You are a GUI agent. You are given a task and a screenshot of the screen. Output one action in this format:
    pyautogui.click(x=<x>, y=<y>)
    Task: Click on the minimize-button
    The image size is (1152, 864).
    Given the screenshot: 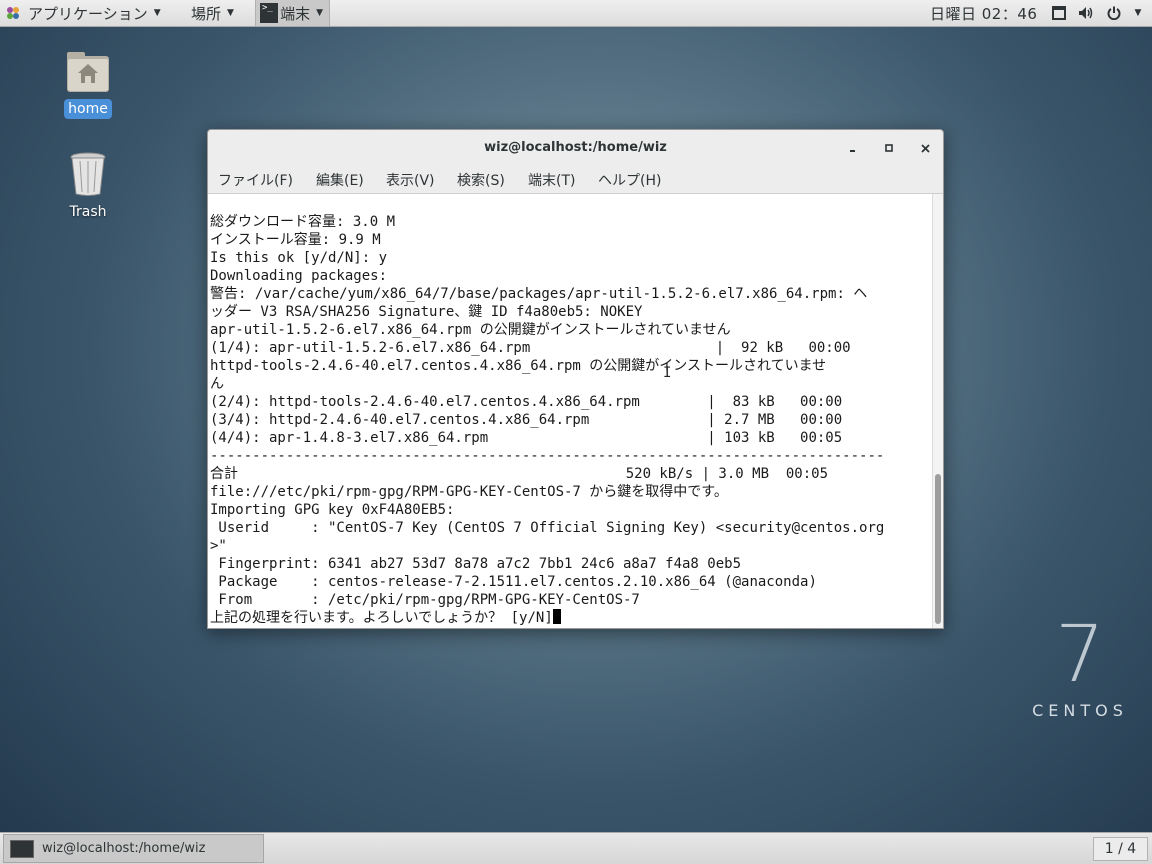 What is the action you would take?
    pyautogui.click(x=853, y=148)
    